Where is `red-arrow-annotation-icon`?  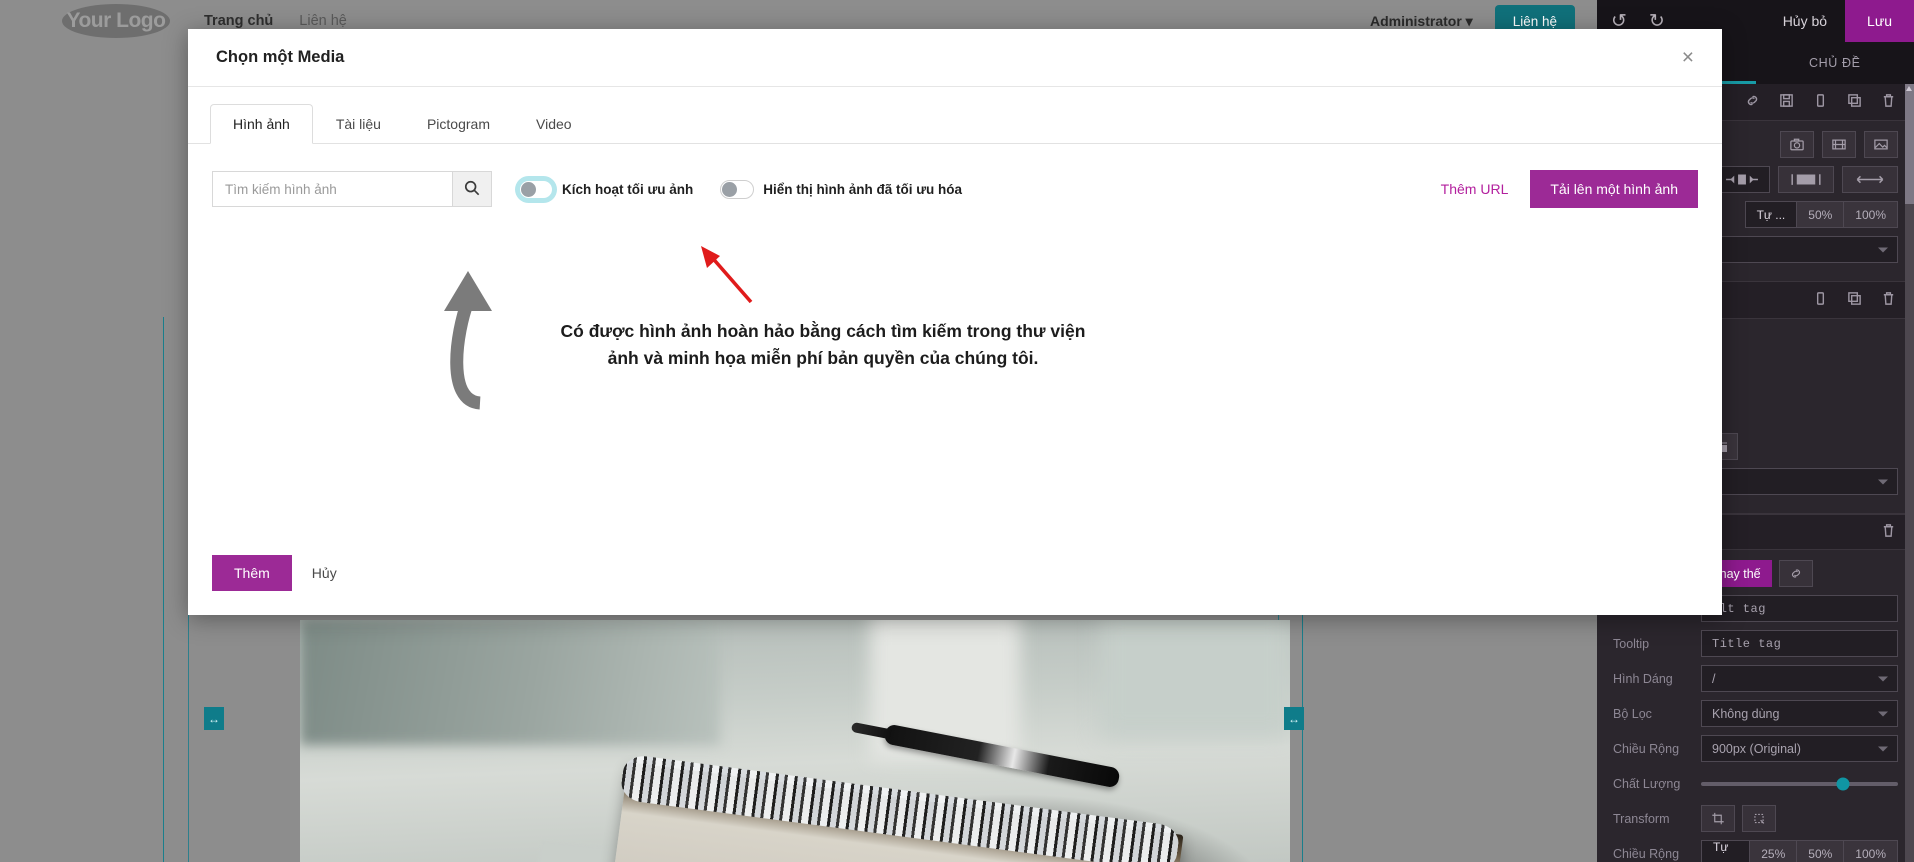 red-arrow-annotation-icon is located at coordinates (728, 279).